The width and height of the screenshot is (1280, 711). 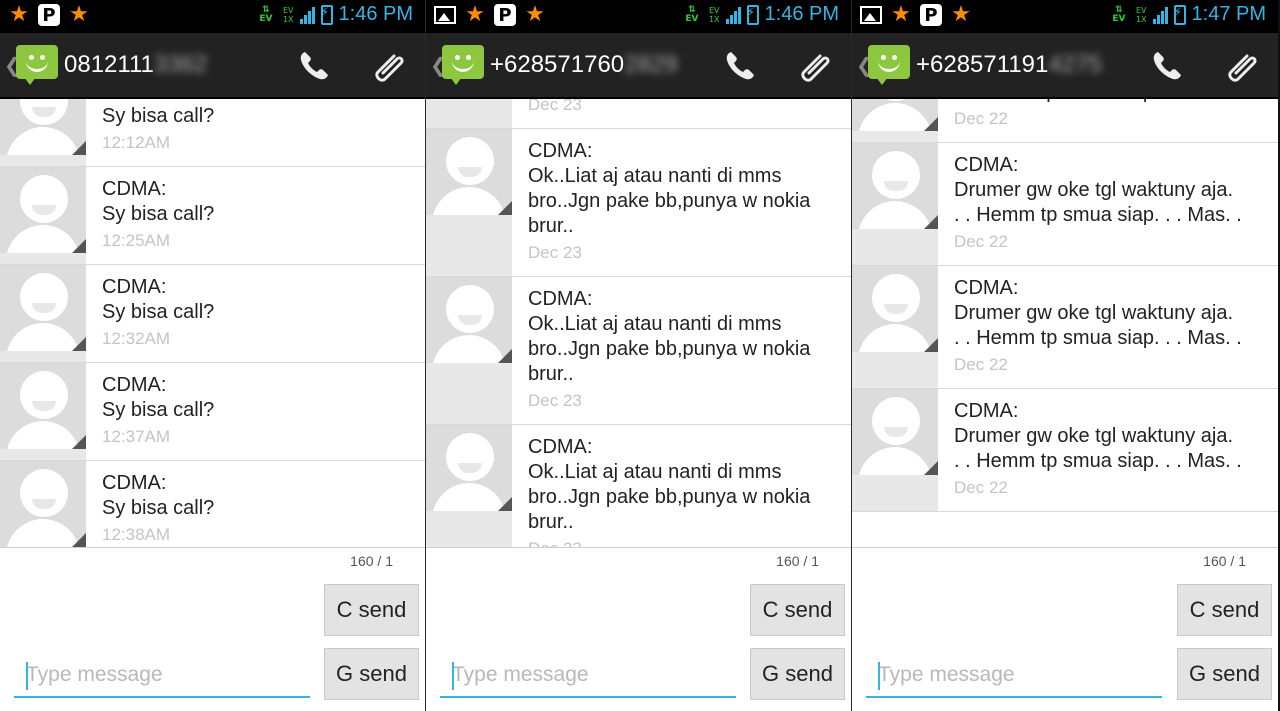 I want to click on message-timestamp: 12:38AM, so click(x=136, y=534).